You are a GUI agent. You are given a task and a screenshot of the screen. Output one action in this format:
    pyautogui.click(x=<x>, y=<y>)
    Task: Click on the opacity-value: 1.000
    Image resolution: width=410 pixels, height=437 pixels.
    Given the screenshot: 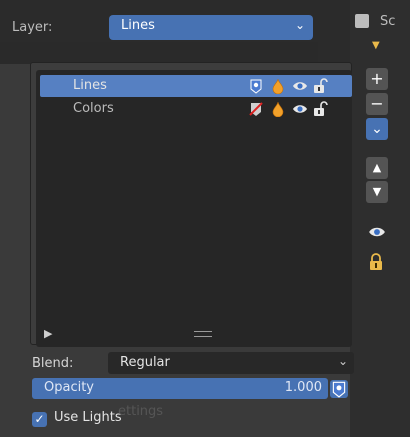 What is the action you would take?
    pyautogui.click(x=303, y=387)
    